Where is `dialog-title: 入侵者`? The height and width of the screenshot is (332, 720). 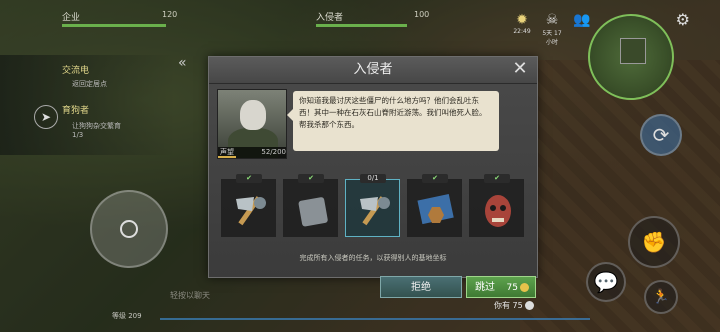 dialog-title: 入侵者 is located at coordinates (373, 69).